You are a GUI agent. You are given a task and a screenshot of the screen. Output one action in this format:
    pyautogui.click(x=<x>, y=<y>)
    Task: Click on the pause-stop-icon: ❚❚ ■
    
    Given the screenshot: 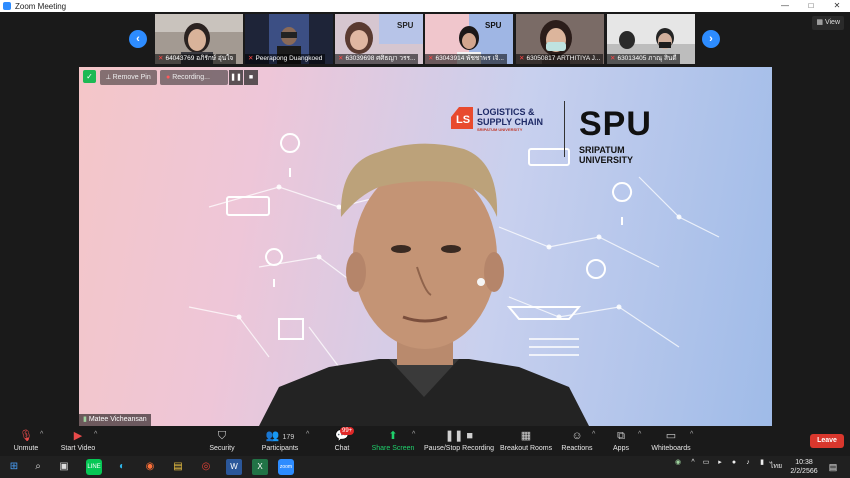 What is the action you would take?
    pyautogui.click(x=459, y=436)
    